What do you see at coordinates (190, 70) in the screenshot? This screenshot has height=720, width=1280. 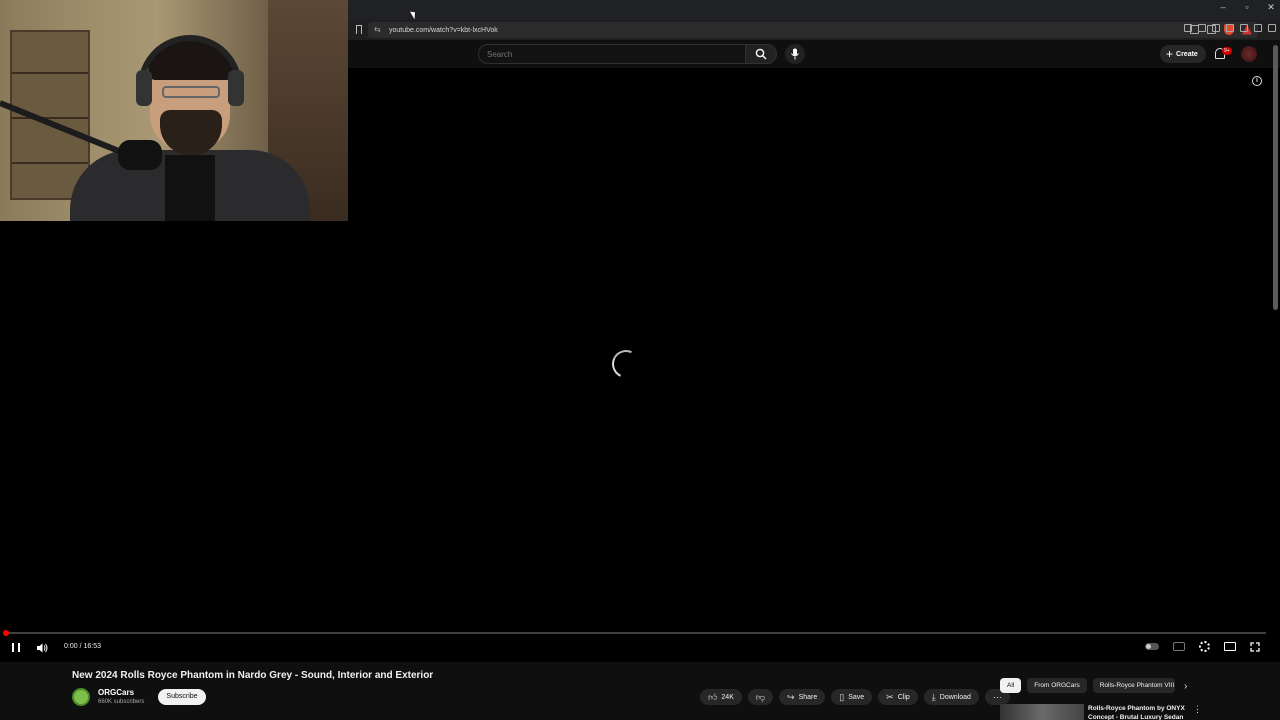 I see `headphones` at bounding box center [190, 70].